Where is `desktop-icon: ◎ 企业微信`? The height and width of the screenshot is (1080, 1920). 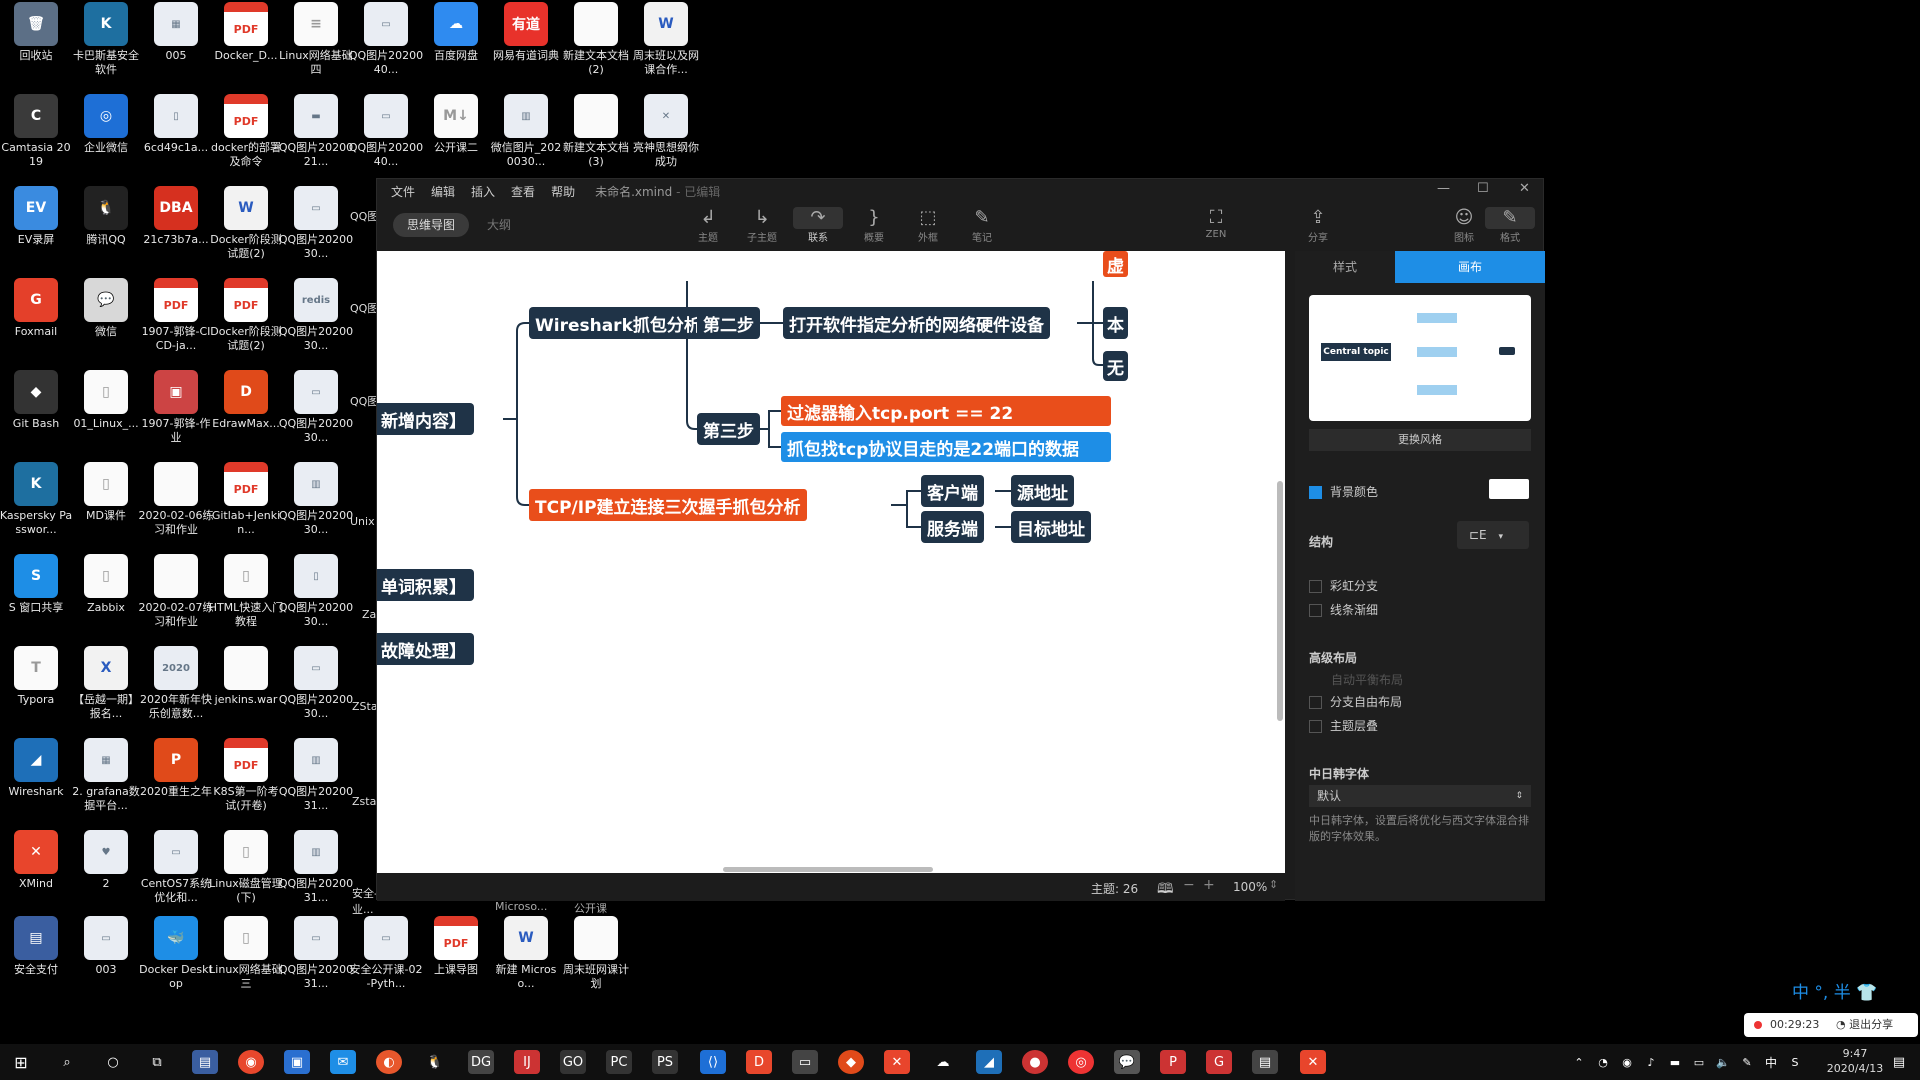 desktop-icon: ◎ 企业微信 is located at coordinates (106, 138).